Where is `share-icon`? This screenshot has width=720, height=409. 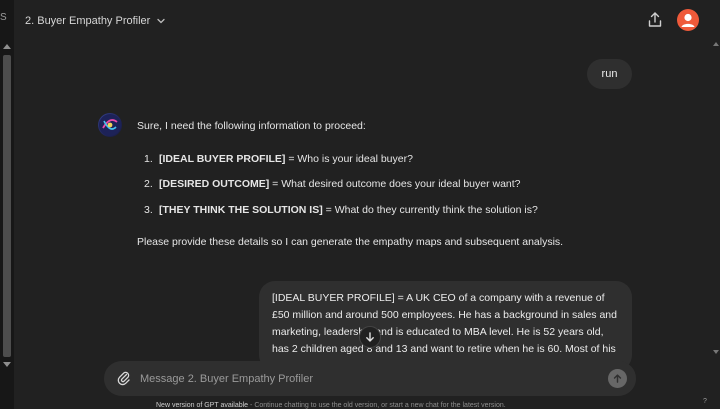 share-icon is located at coordinates (655, 19).